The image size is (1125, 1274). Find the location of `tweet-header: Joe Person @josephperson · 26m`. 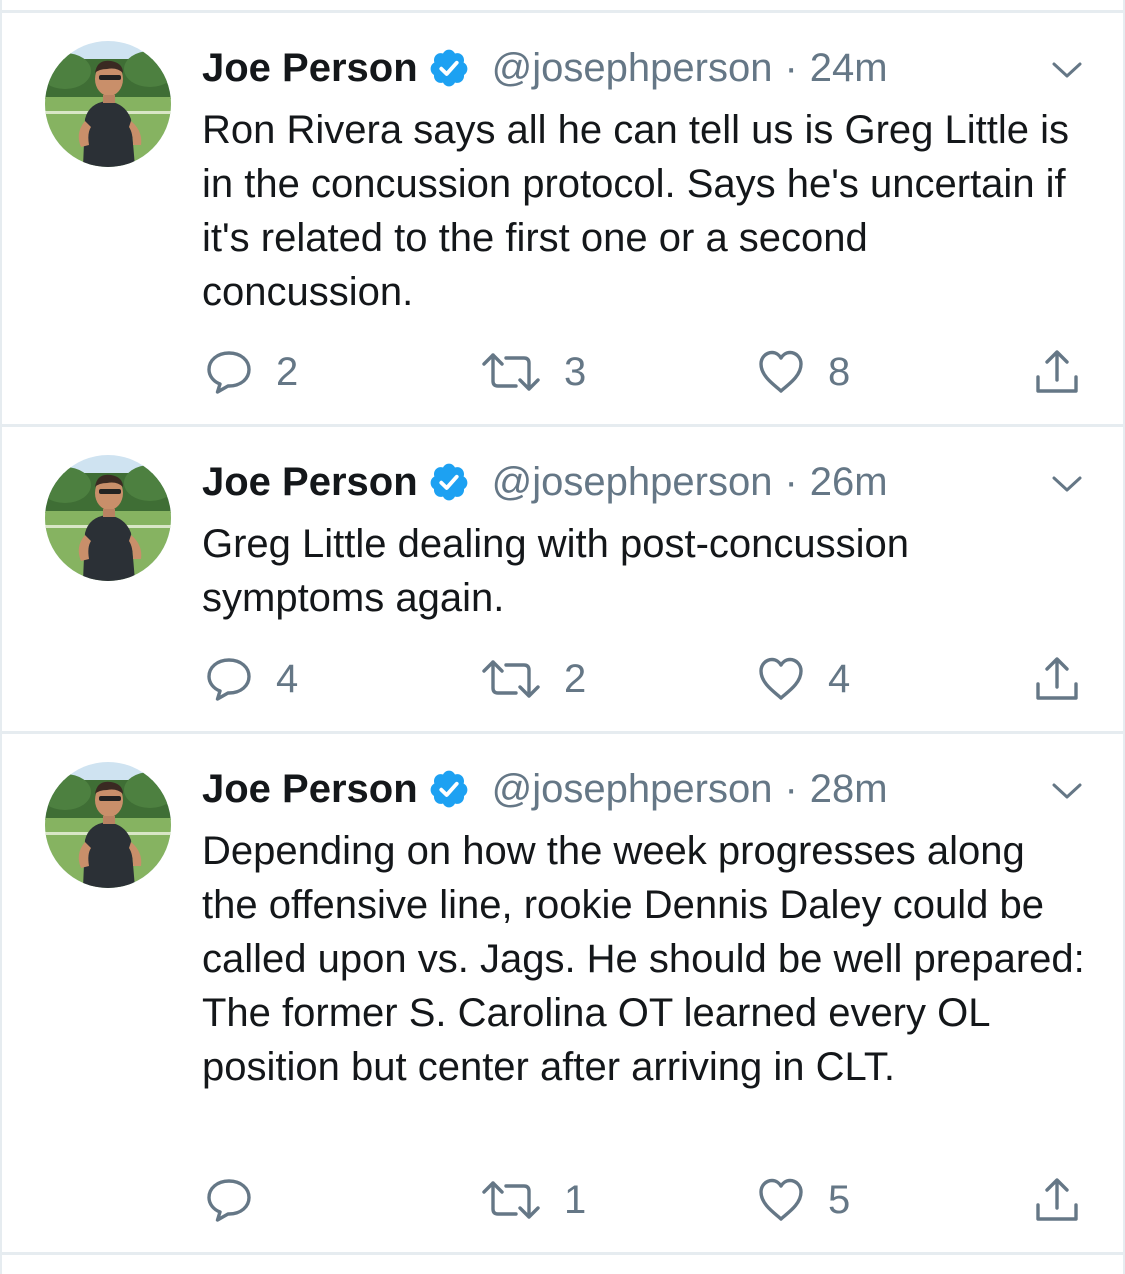

tweet-header: Joe Person @josephperson · 26m is located at coordinates (643, 482).